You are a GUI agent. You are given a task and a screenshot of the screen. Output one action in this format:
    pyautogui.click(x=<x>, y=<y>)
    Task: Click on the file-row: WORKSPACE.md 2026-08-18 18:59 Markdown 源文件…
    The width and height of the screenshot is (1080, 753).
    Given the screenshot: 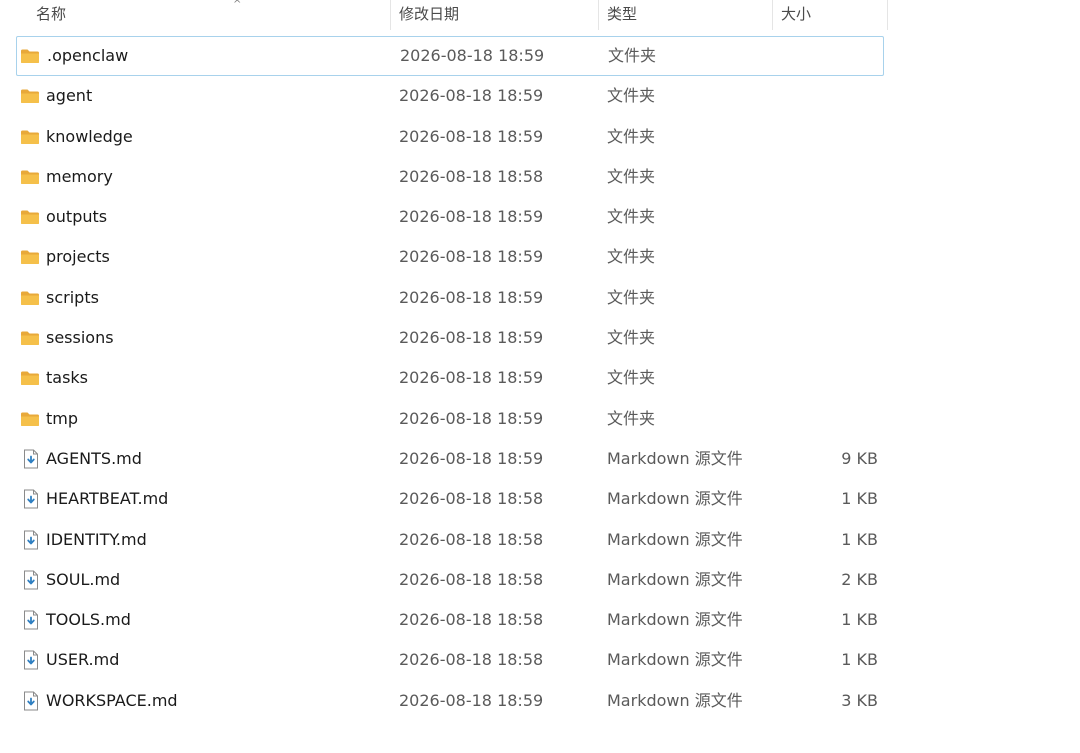 What is the action you would take?
    pyautogui.click(x=450, y=701)
    